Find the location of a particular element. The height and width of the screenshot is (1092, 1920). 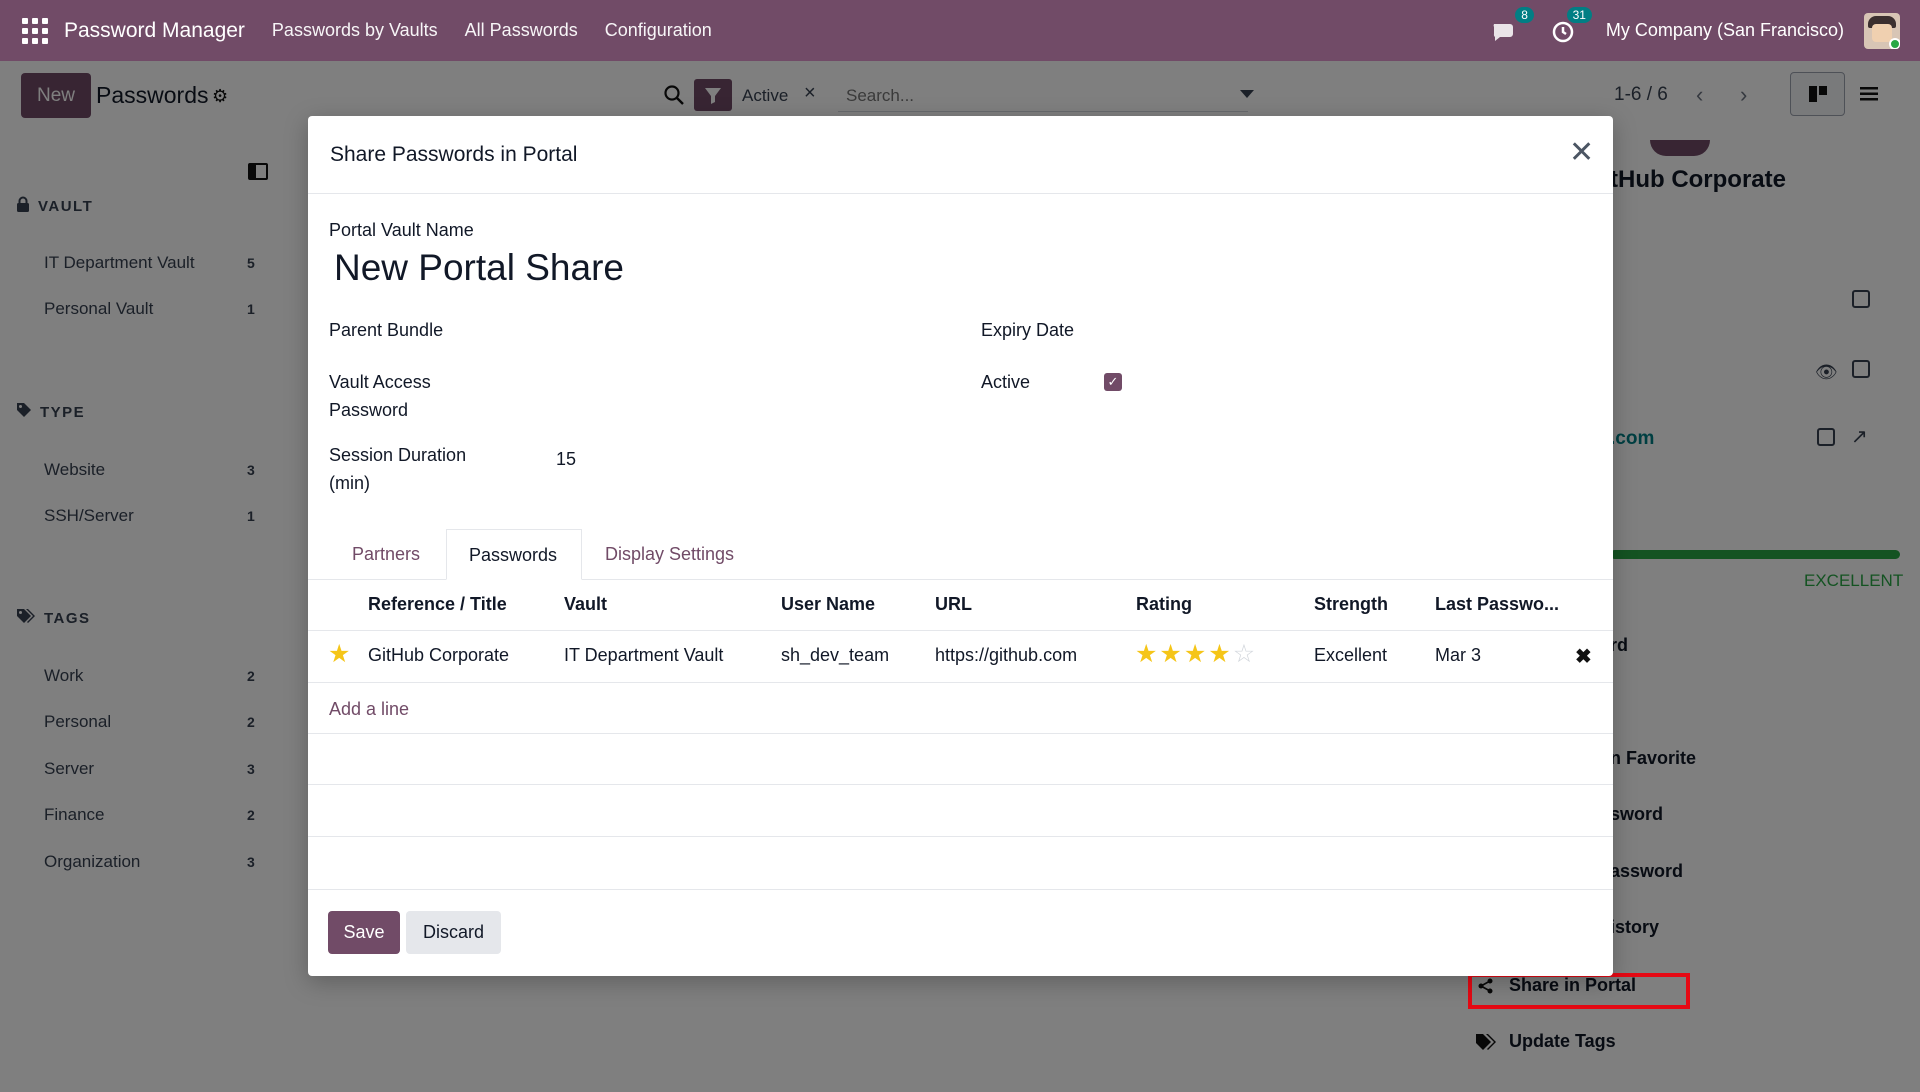

cell-last-password: Mar 3 is located at coordinates (1458, 655).